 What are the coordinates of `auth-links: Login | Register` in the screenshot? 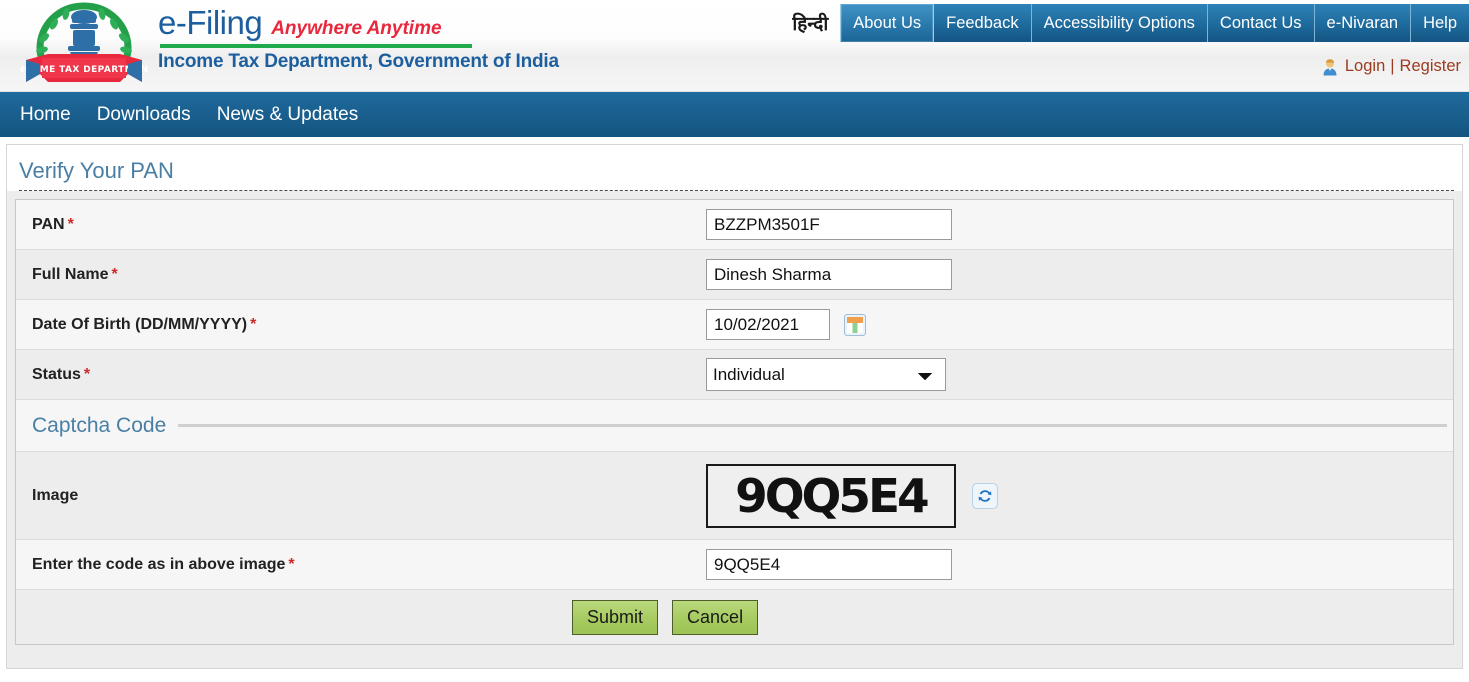 It's located at (1391, 66).